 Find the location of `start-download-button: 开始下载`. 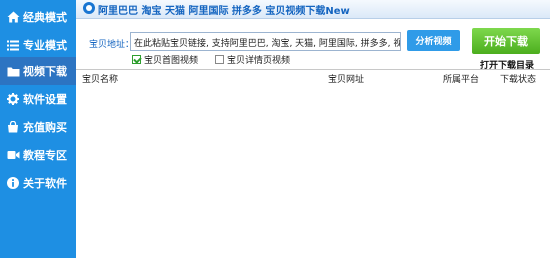

start-download-button: 开始下载 is located at coordinates (506, 41).